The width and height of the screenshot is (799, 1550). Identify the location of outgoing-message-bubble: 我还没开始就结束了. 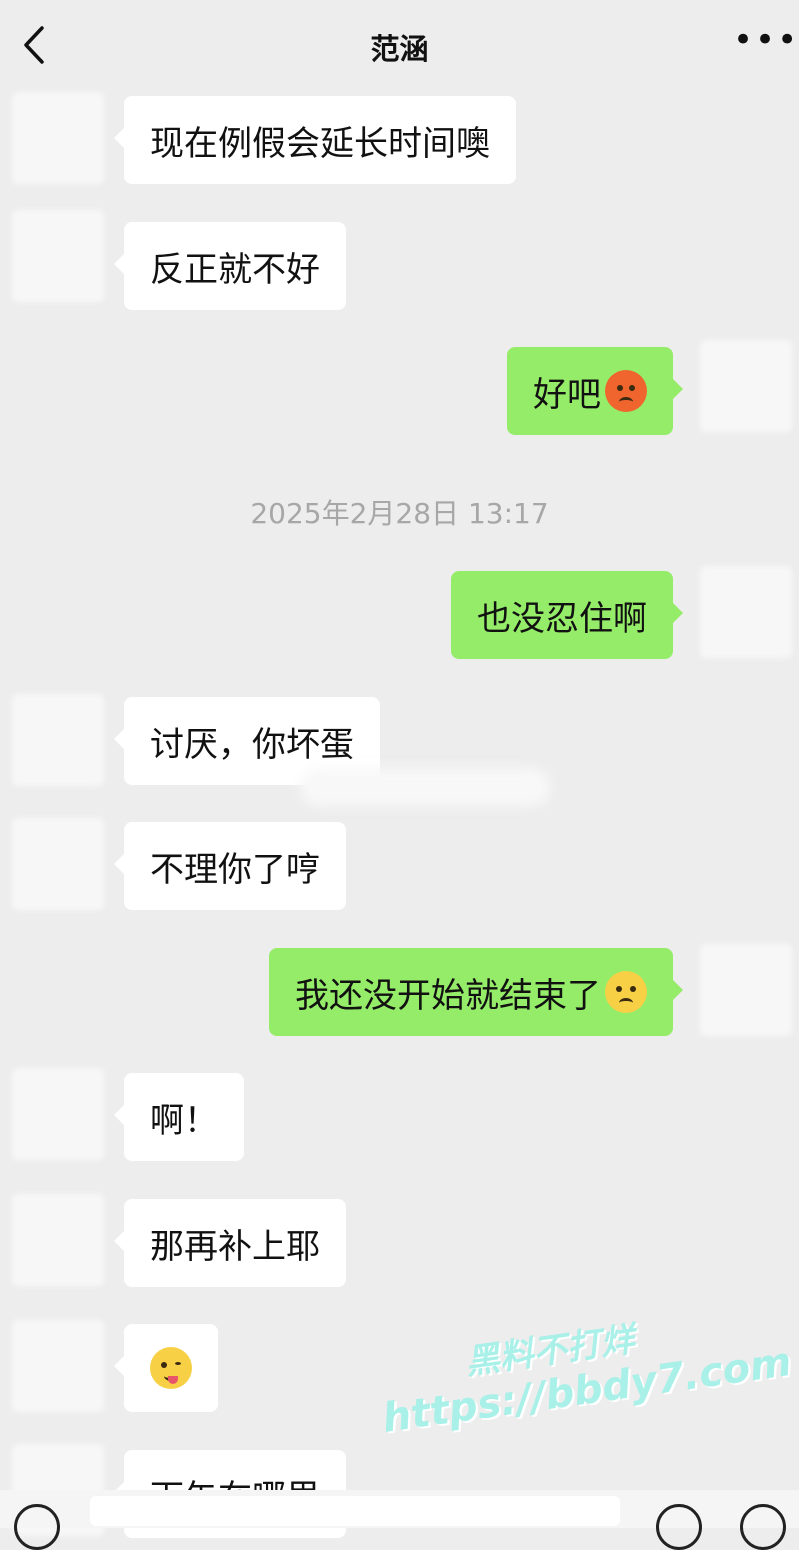
(476, 992).